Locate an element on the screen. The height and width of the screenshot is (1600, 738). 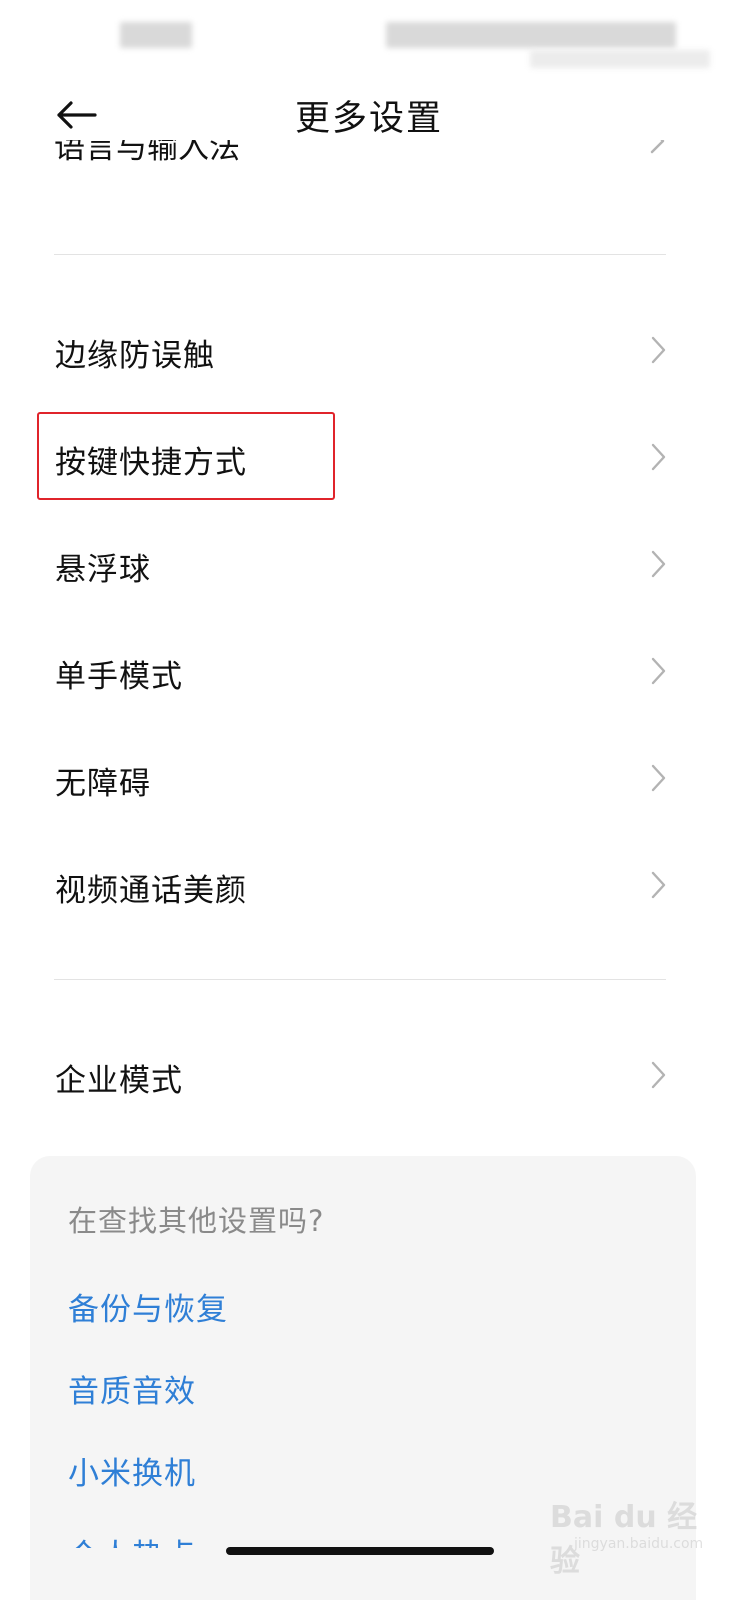
settings-row-label: 企业模式 is located at coordinates (119, 1081).